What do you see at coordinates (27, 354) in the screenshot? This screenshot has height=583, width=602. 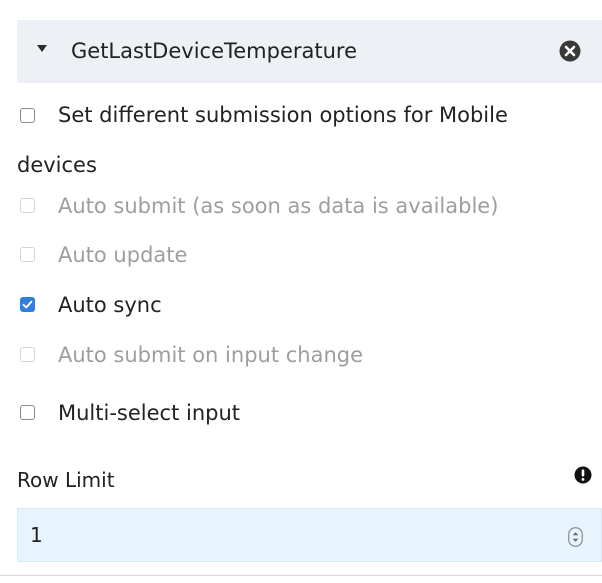 I see `auto-submit-input-checkbox` at bounding box center [27, 354].